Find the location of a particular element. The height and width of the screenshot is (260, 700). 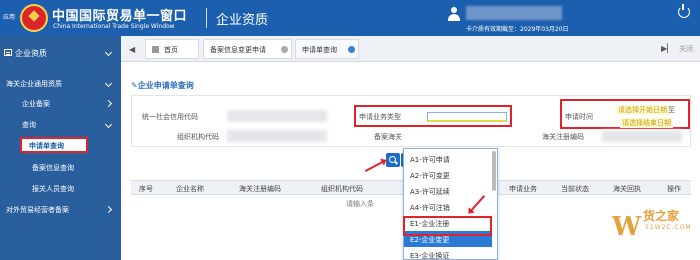

org-code-input is located at coordinates (277, 136).